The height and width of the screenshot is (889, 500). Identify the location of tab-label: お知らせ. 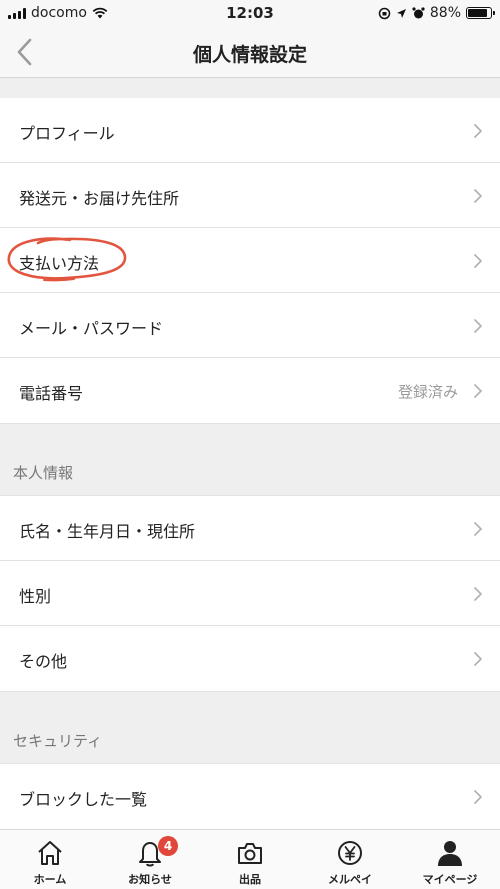
(150, 879).